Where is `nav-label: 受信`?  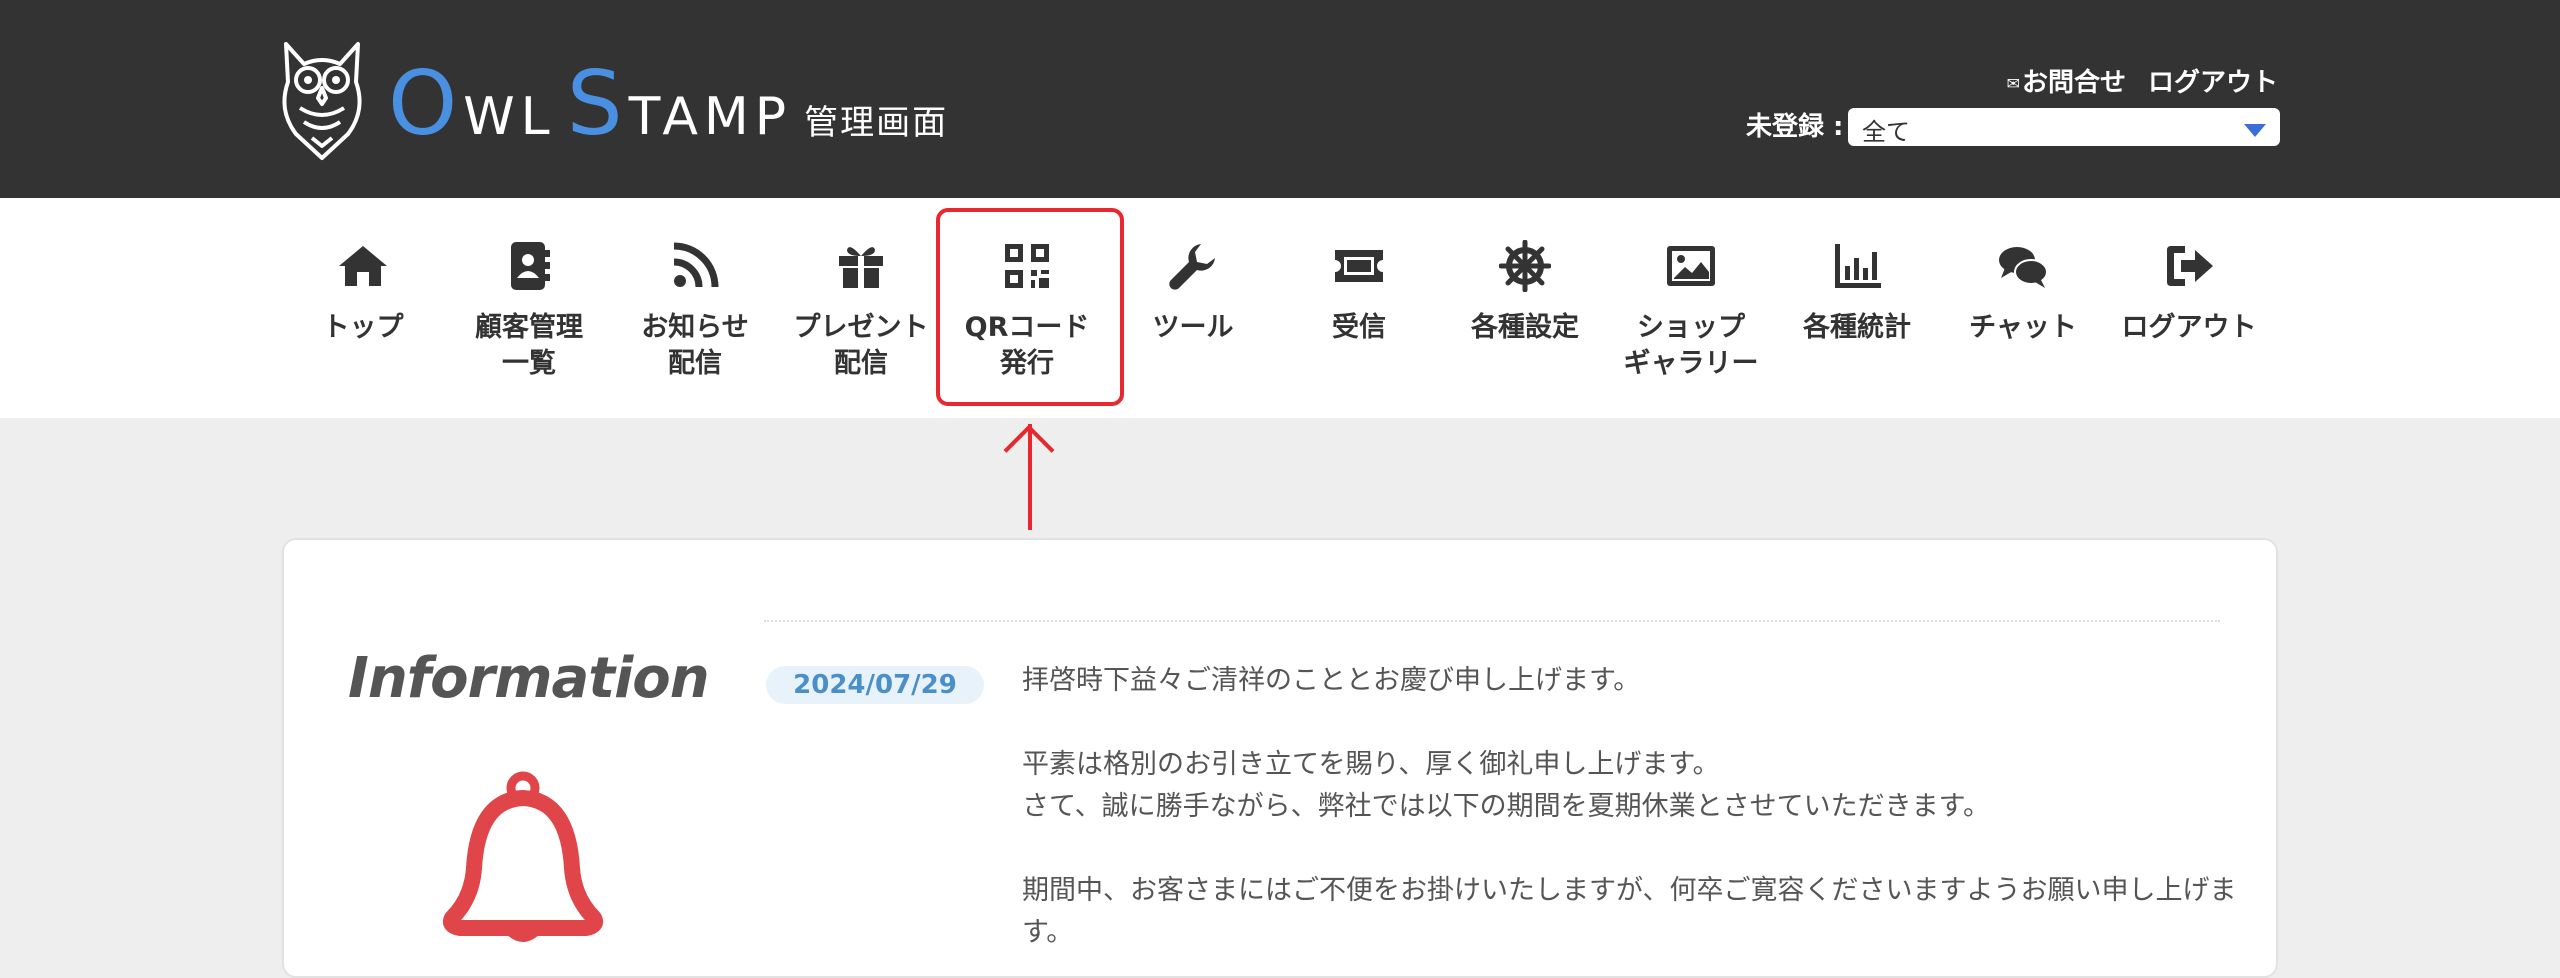
nav-label: 受信 is located at coordinates (1359, 327).